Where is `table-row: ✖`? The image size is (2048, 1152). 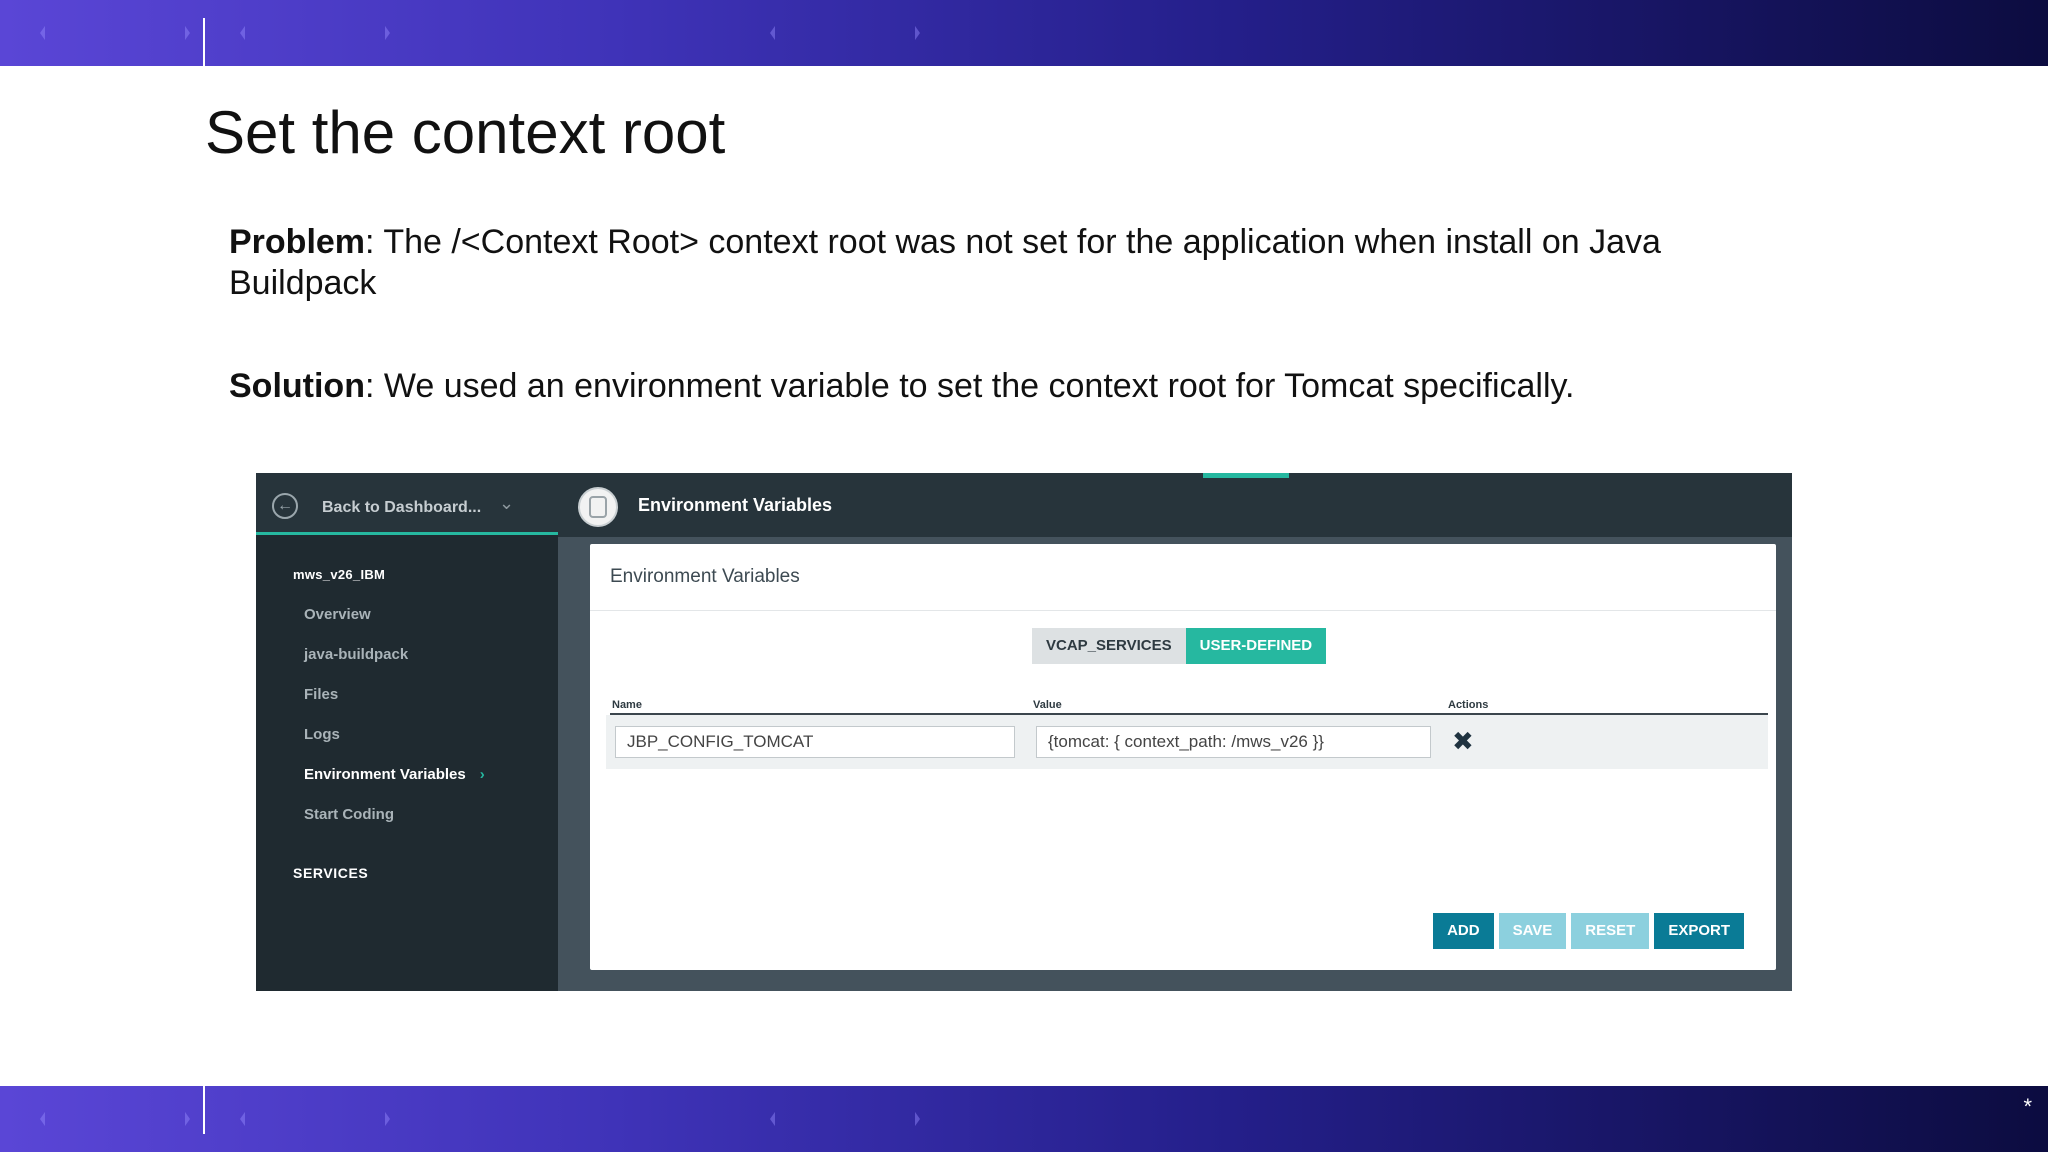 table-row: ✖ is located at coordinates (1187, 742).